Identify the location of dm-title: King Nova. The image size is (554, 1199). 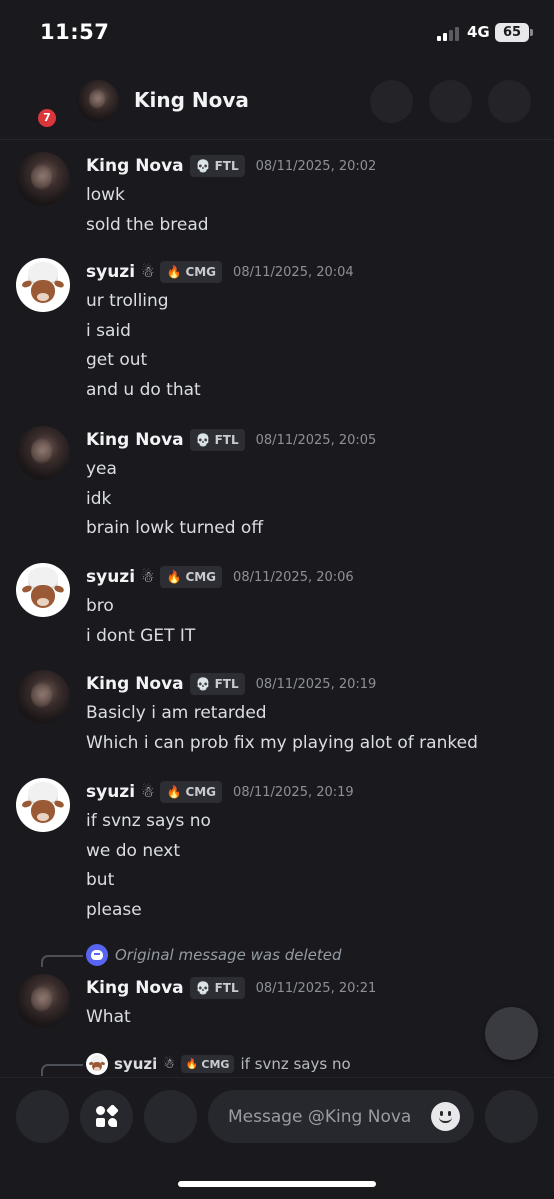
(191, 100).